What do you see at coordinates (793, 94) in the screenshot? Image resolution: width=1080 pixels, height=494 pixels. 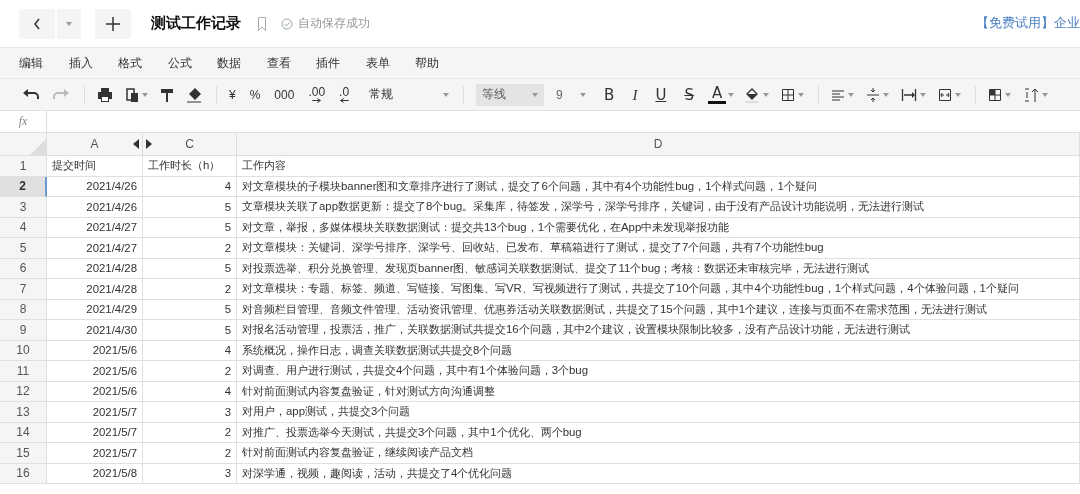 I see `borders-button` at bounding box center [793, 94].